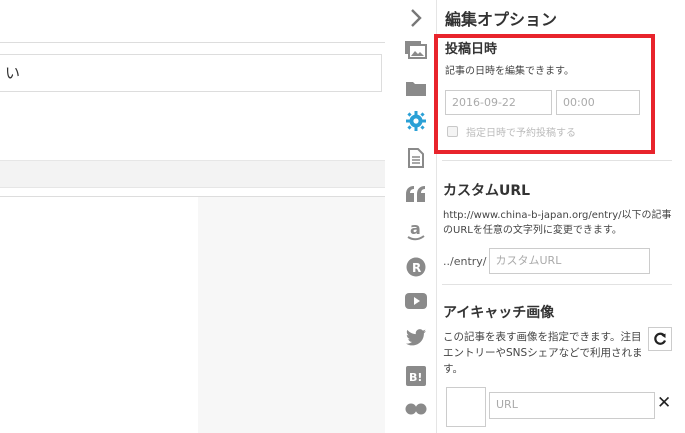 Image resolution: width=685 pixels, height=433 pixels. I want to click on custom-url-prefix: ../entry/, so click(465, 261).